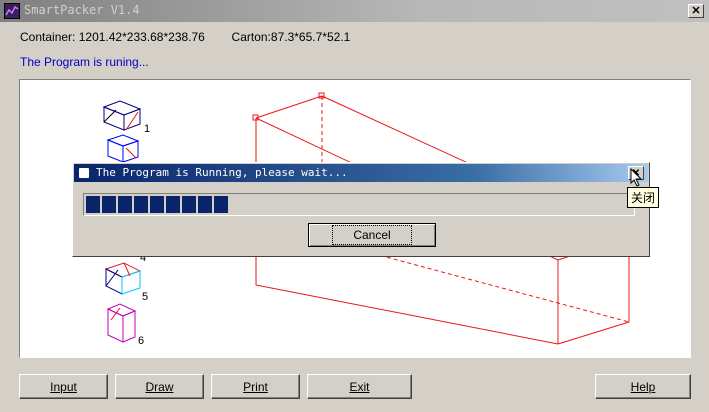 This screenshot has width=709, height=412. I want to click on exit-button: Exit, so click(359, 386).